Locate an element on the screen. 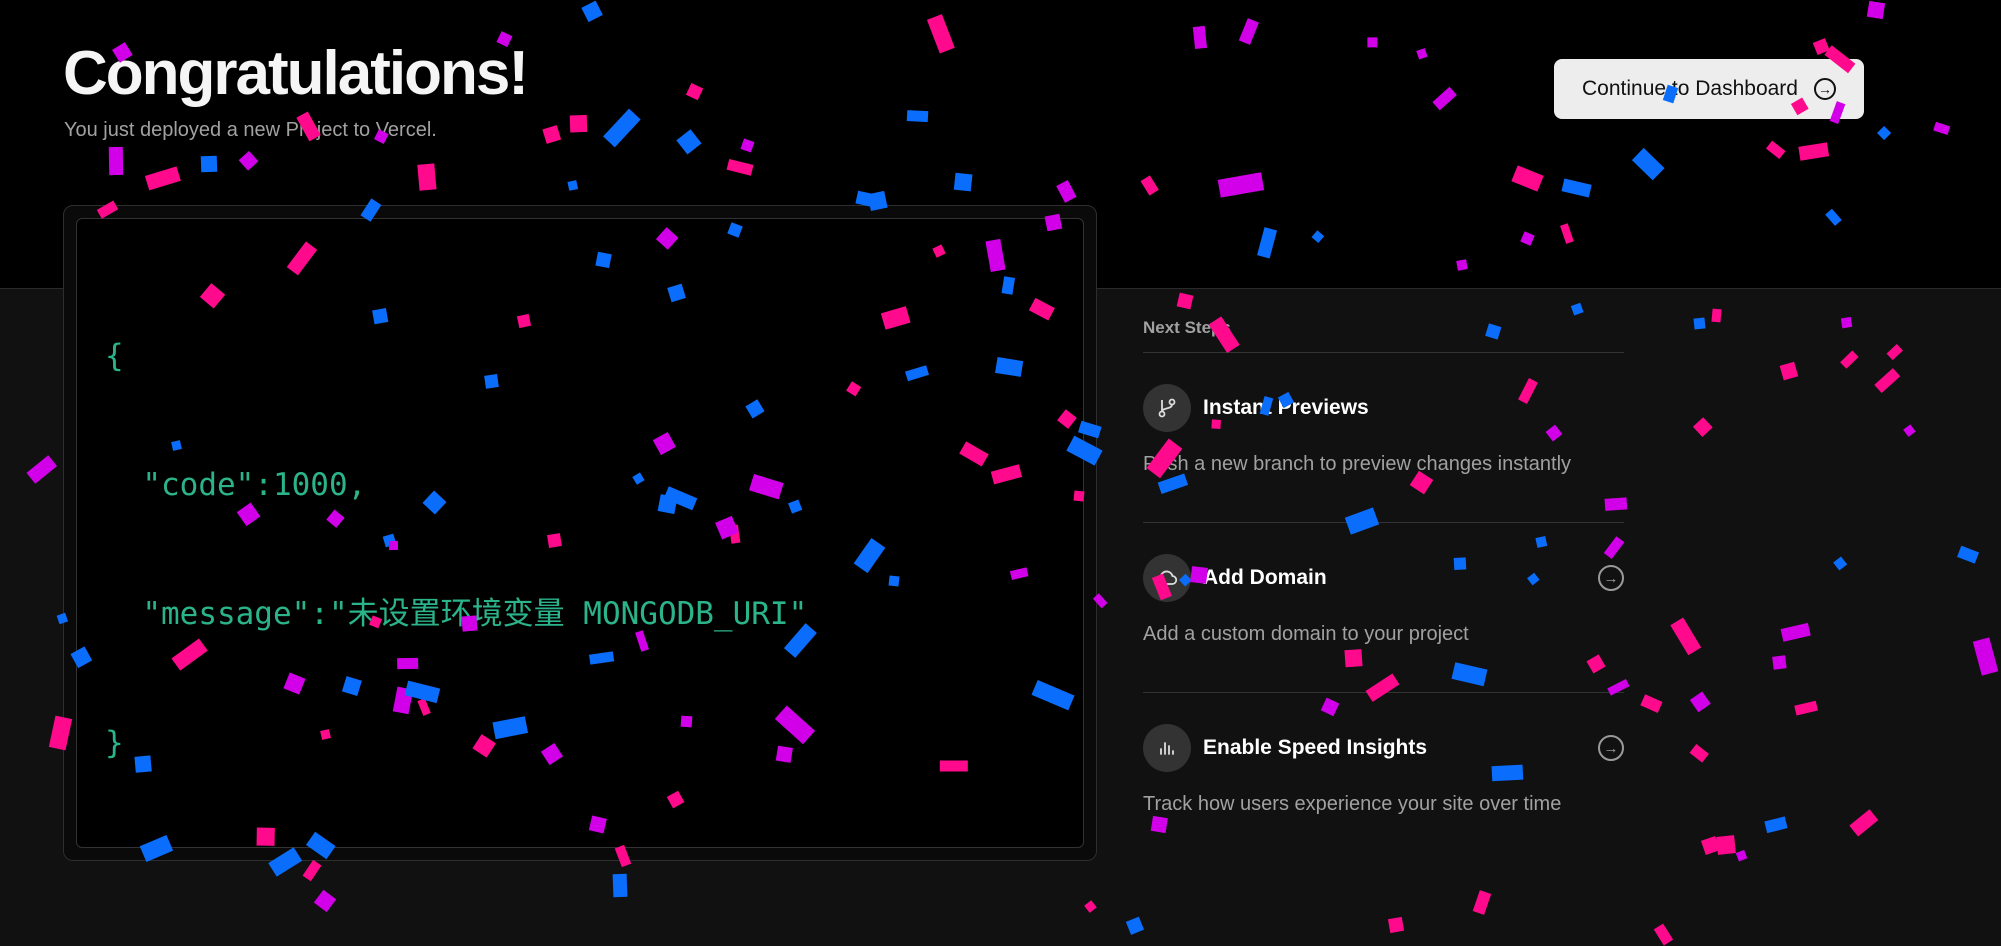 This screenshot has width=2001, height=946. code-line: { is located at coordinates (114, 356).